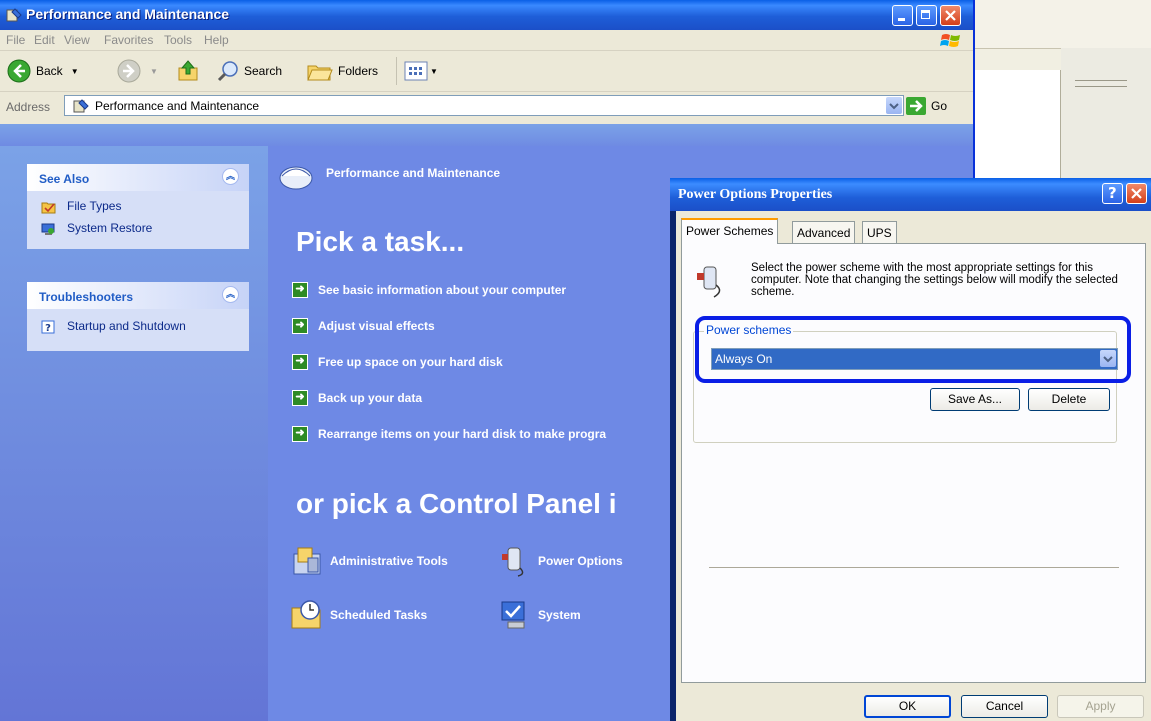 Image resolution: width=1151 pixels, height=721 pixels. Describe the element at coordinates (939, 106) in the screenshot. I see `go-label: Go` at that location.